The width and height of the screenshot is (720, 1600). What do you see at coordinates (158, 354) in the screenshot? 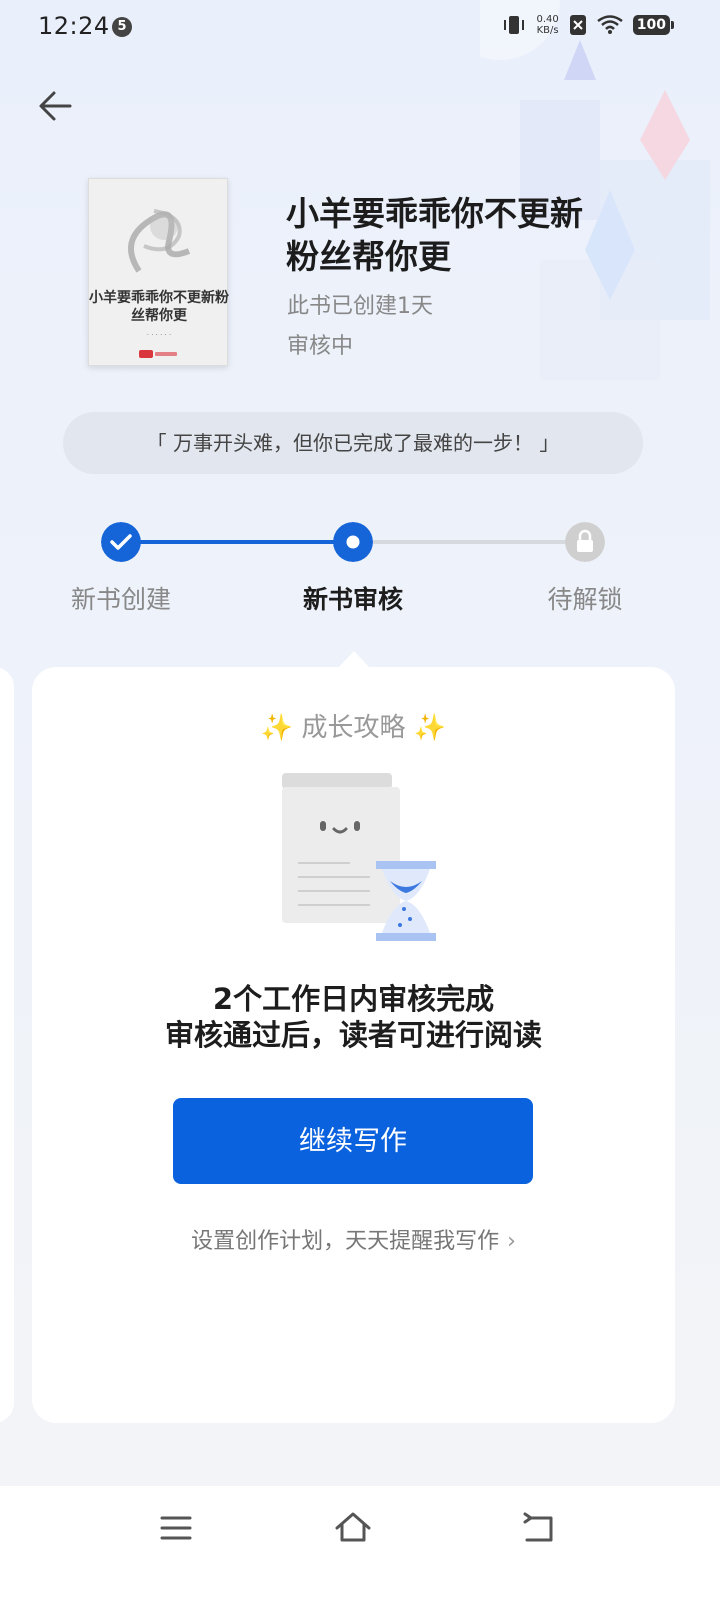
I see `publisher-logo` at bounding box center [158, 354].